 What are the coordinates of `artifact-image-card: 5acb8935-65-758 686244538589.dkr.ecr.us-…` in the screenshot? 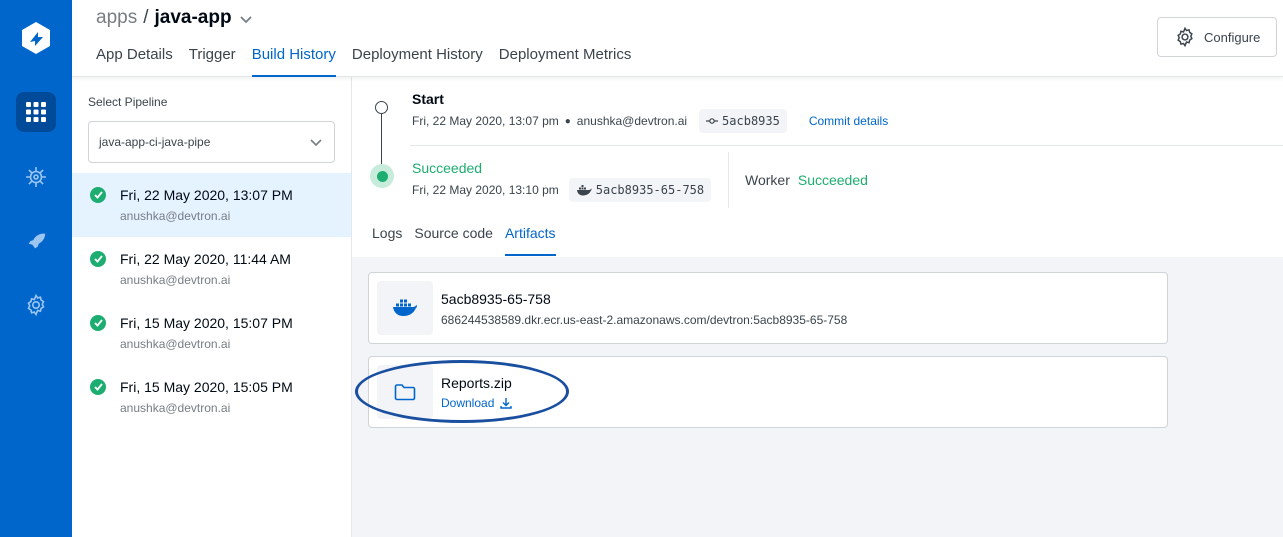 It's located at (768, 308).